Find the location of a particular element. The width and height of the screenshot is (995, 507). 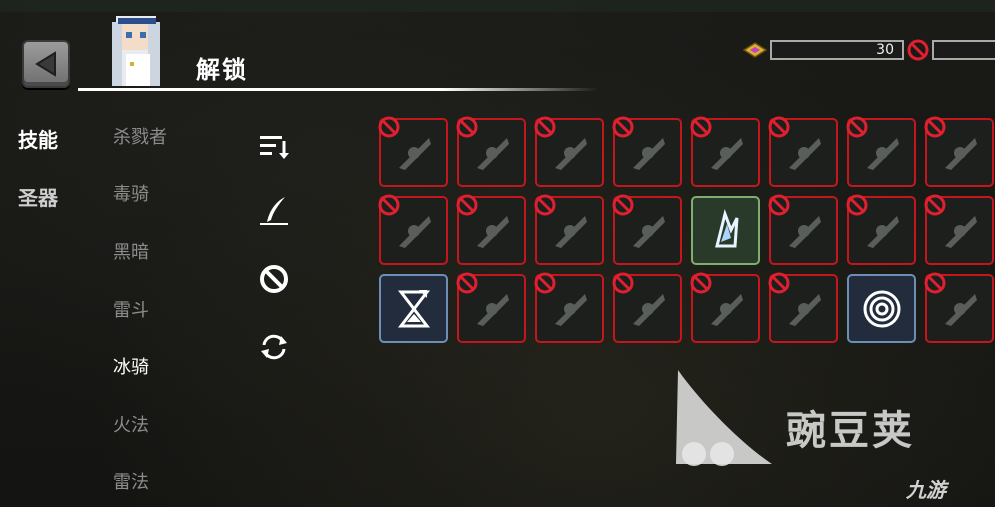

sort-button is located at coordinates (274, 146).